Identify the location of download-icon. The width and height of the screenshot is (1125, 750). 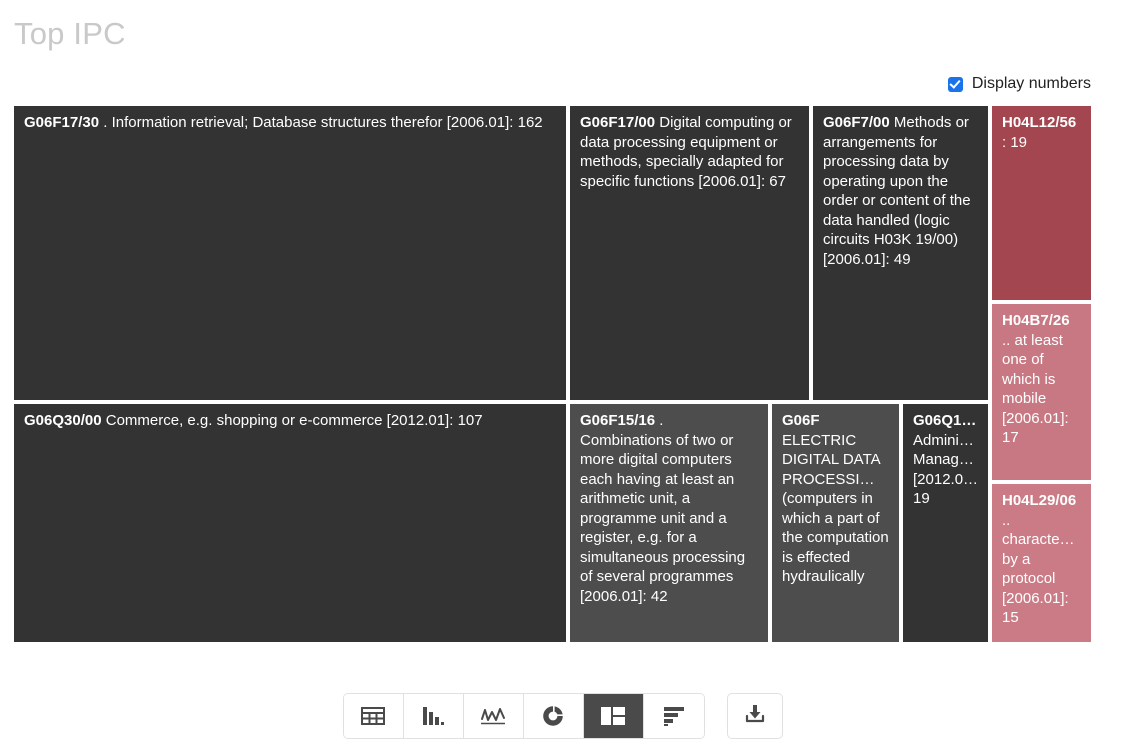
(755, 716).